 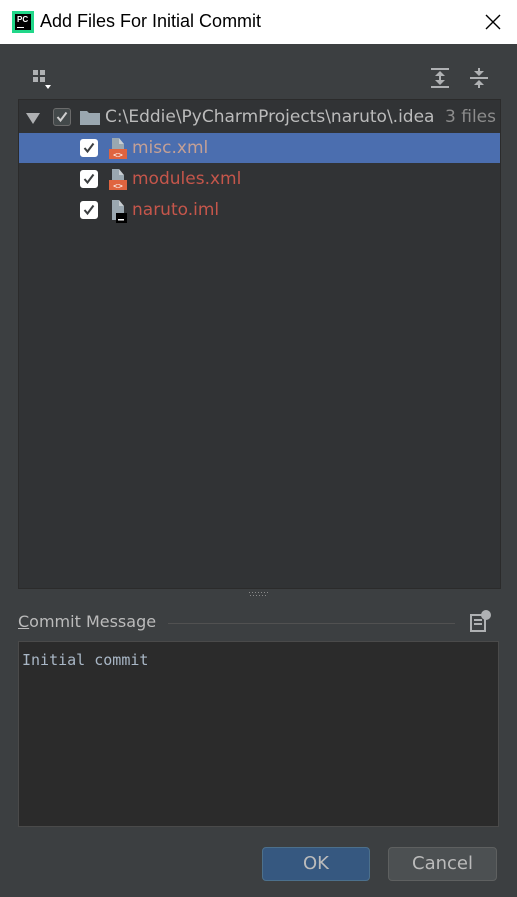 I want to click on file-name: naruto.iml, so click(x=176, y=210).